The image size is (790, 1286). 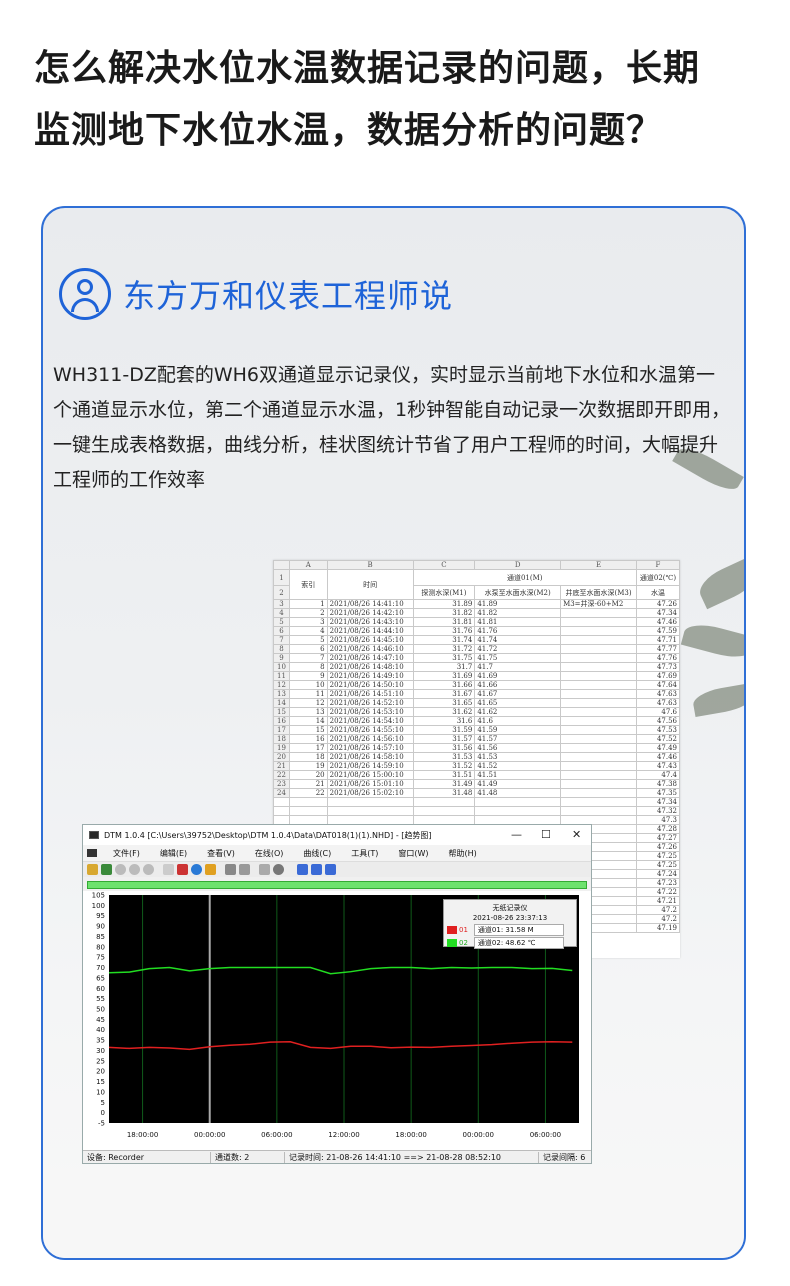 I want to click on table-cell: 47.34, so click(x=657, y=802).